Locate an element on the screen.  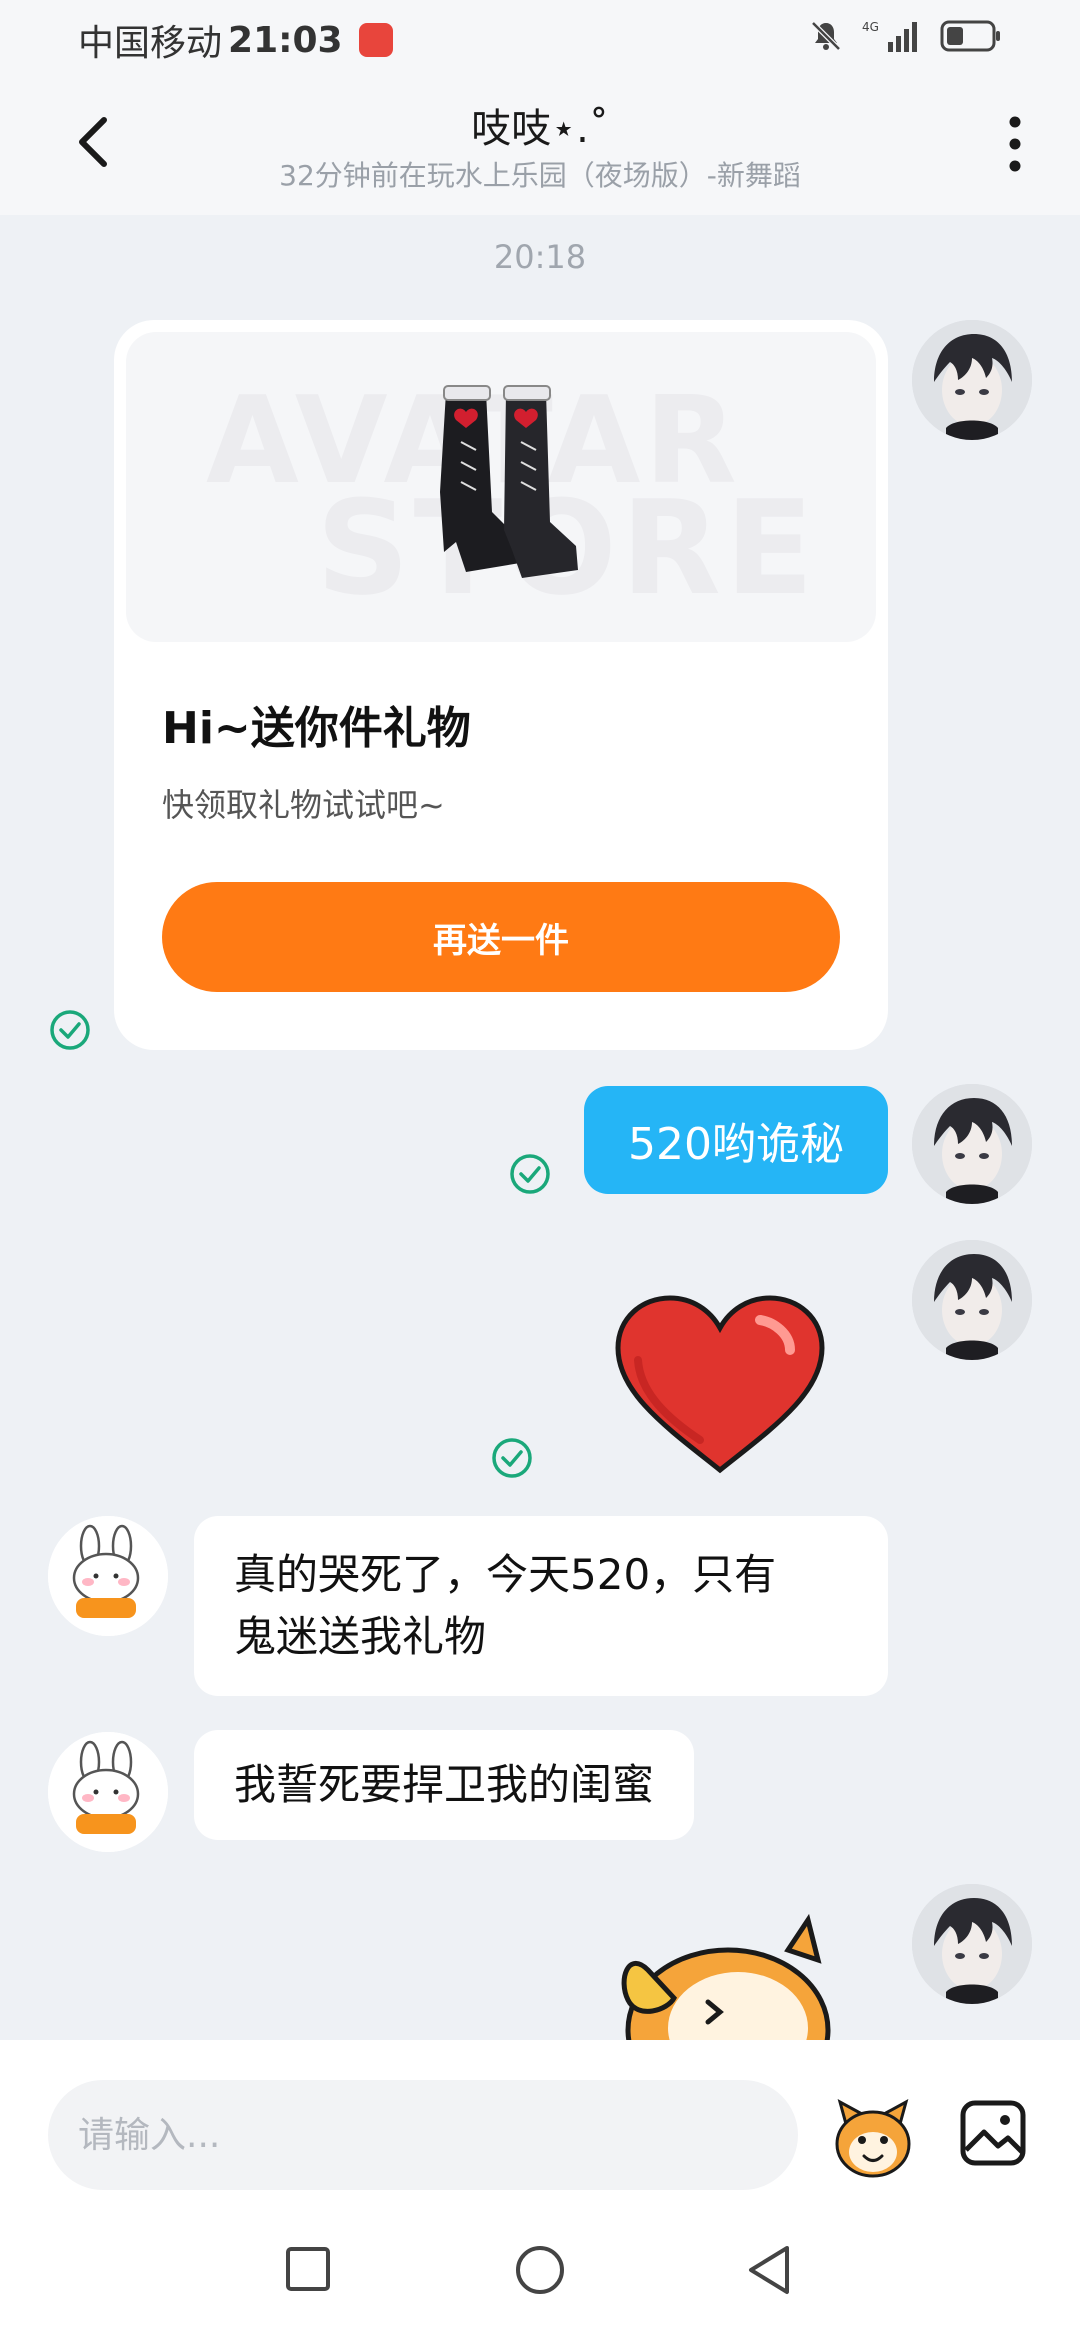
more-options-icon is located at coordinates (1015, 144).